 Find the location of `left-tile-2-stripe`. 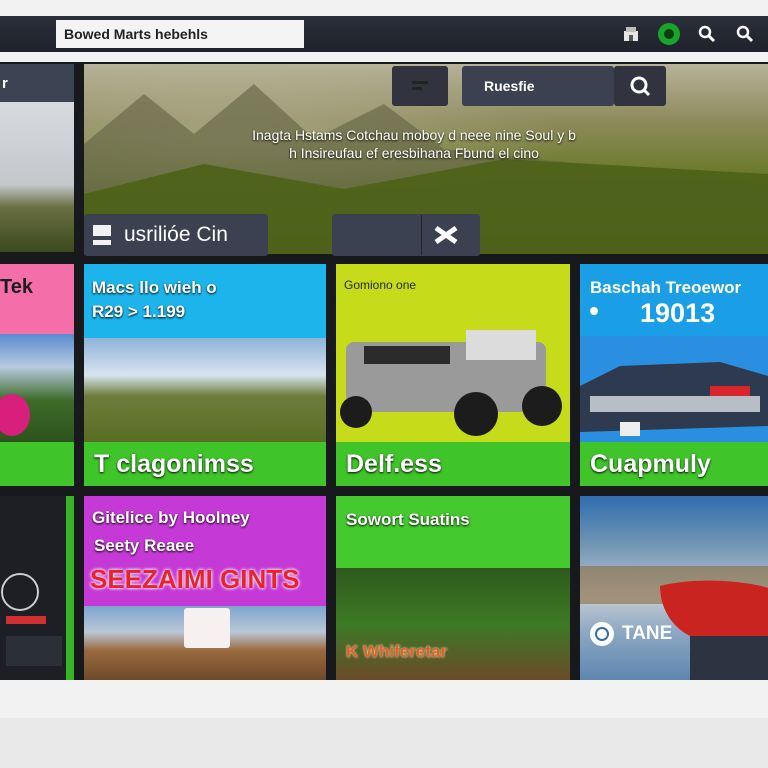

left-tile-2-stripe is located at coordinates (70, 588).